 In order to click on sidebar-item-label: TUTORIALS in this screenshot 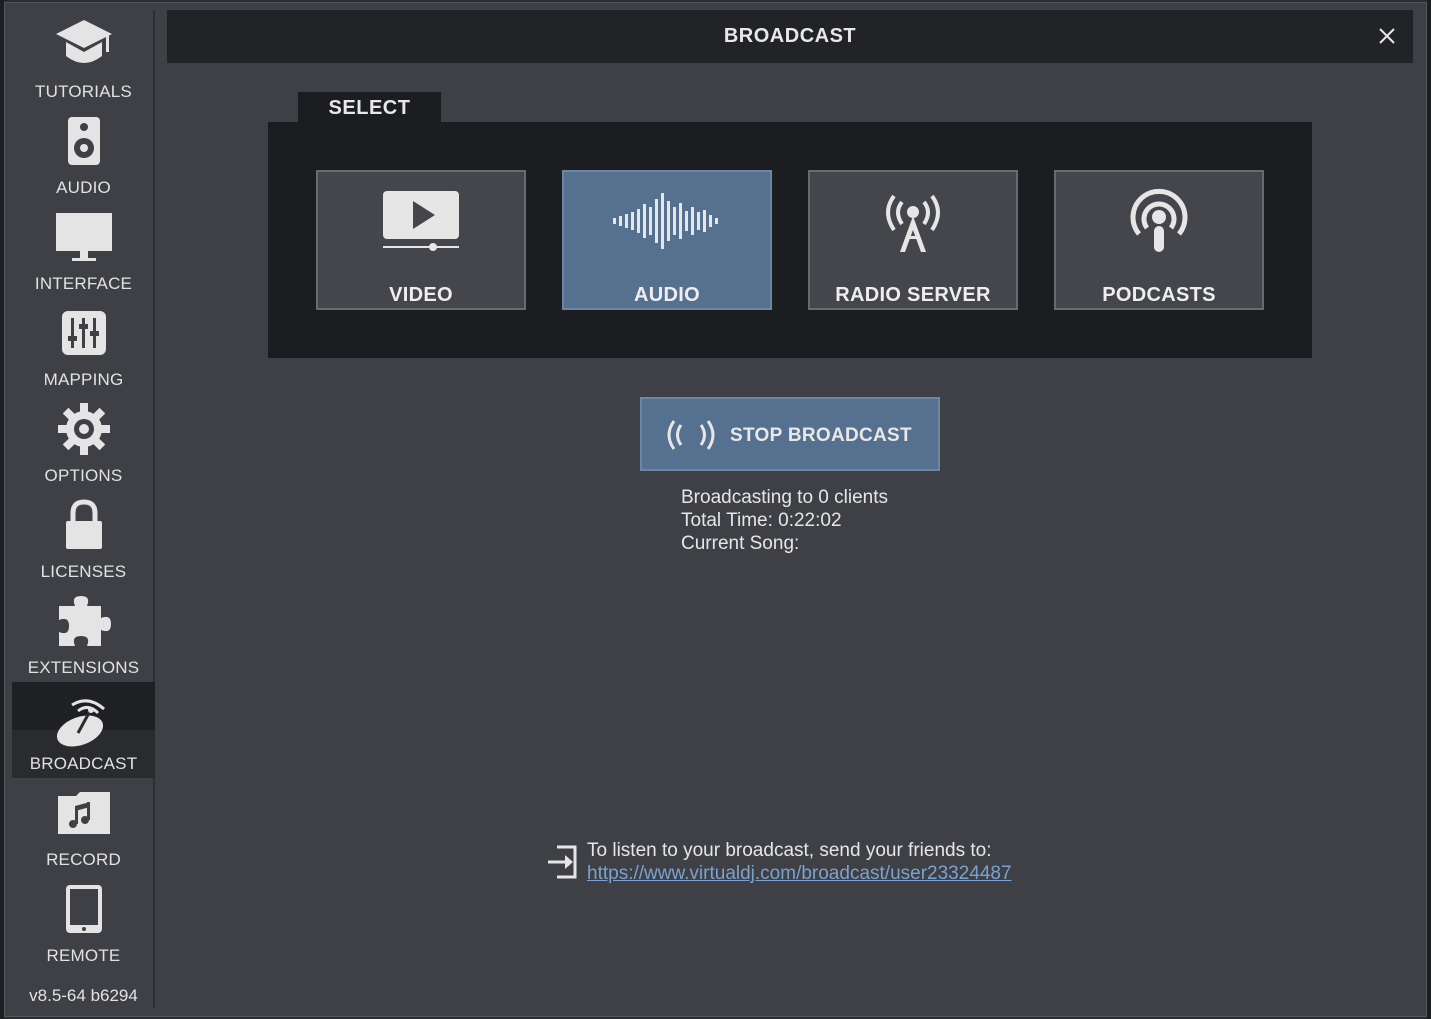, I will do `click(83, 91)`.